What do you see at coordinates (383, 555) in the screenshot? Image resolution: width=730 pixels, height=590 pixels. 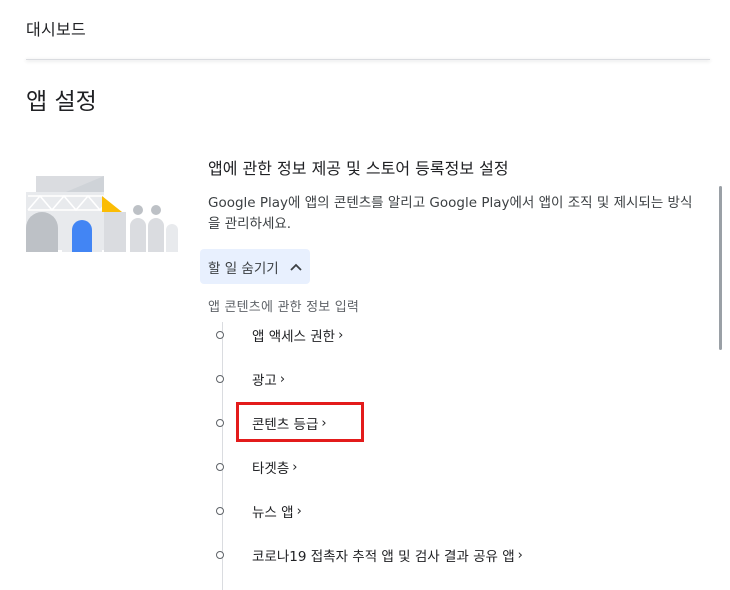 I see `task-link-covid-apps: 코로나19 접촉자 추적 앱 및 검사 결과 공유 앱` at bounding box center [383, 555].